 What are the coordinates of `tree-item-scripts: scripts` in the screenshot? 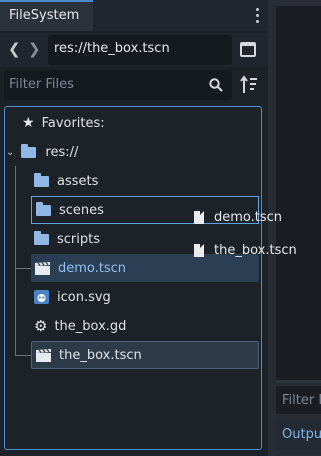 It's located at (67, 239).